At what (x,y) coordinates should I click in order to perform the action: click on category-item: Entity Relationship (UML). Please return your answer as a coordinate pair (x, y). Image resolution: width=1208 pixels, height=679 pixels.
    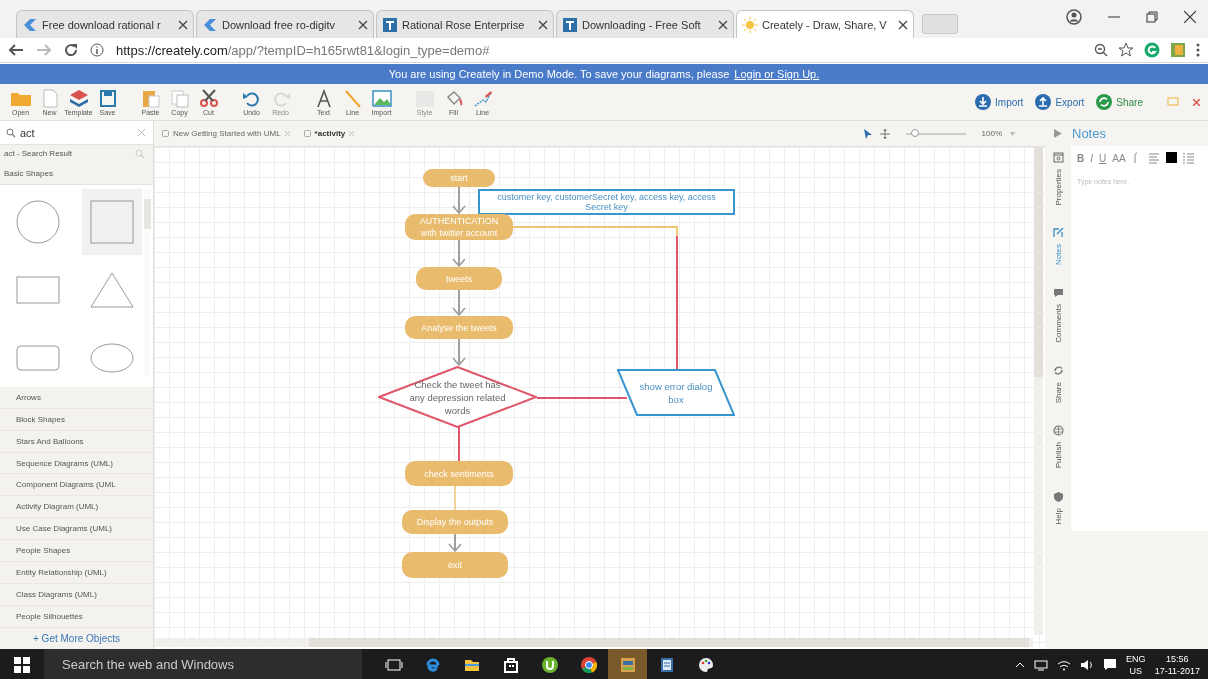
    Looking at the image, I should click on (61, 572).